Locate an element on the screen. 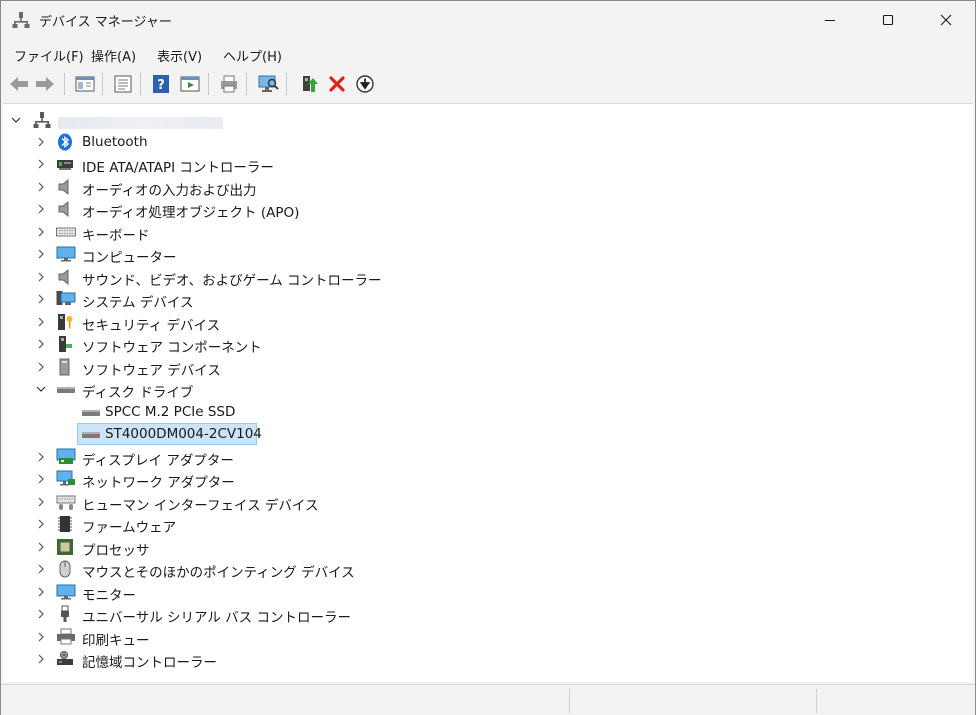 Image resolution: width=976 pixels, height=715 pixels. tree-node-label: プロセッサ is located at coordinates (116, 551).